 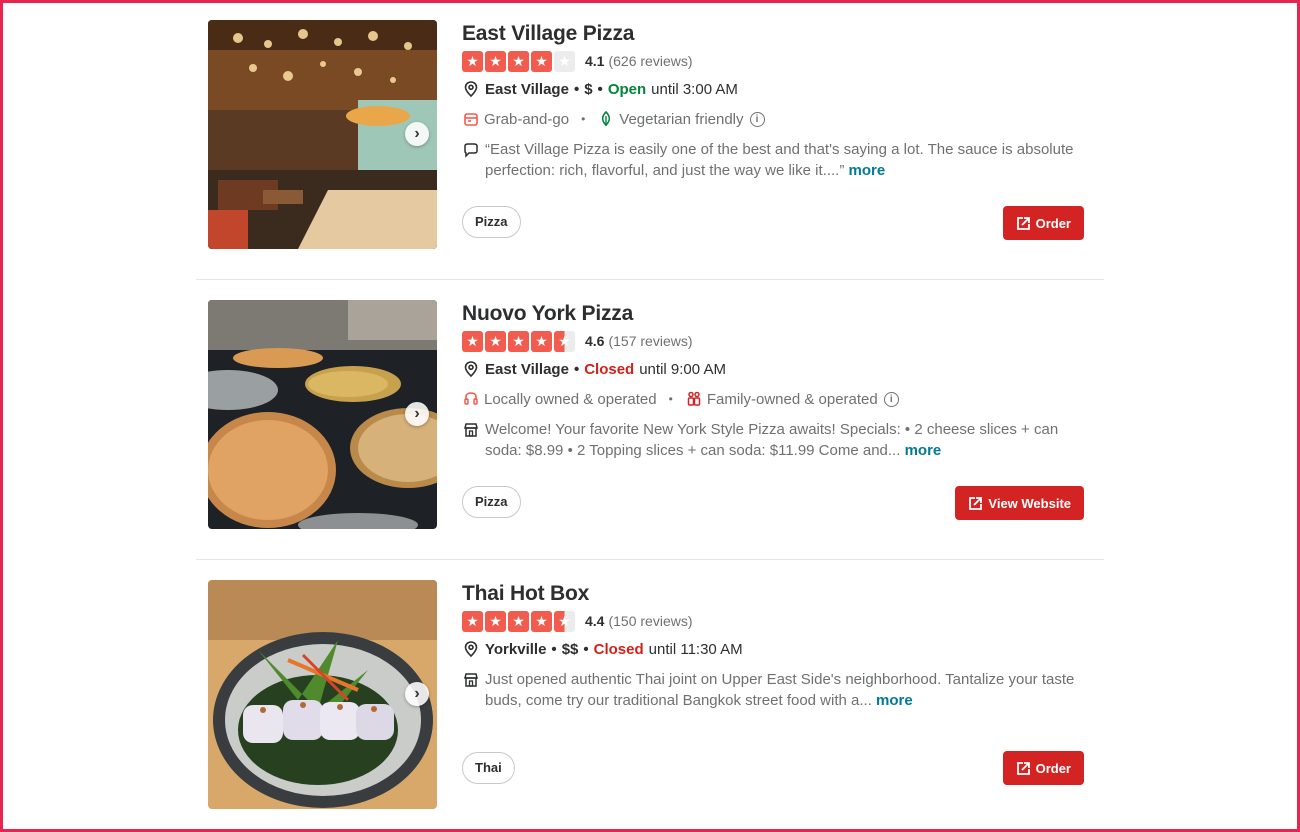 What do you see at coordinates (516, 649) in the screenshot?
I see `neighborhood: Yorkville` at bounding box center [516, 649].